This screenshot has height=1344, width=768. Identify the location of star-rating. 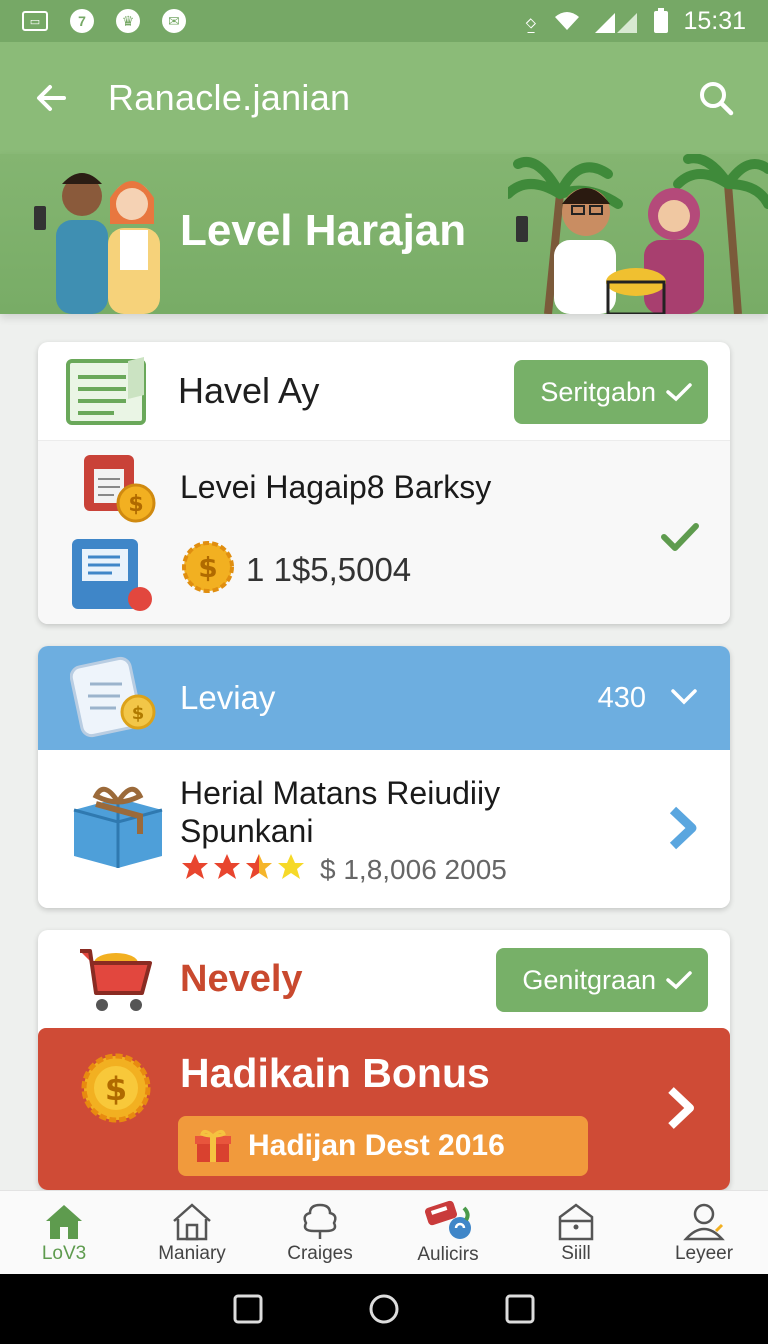
(243, 867).